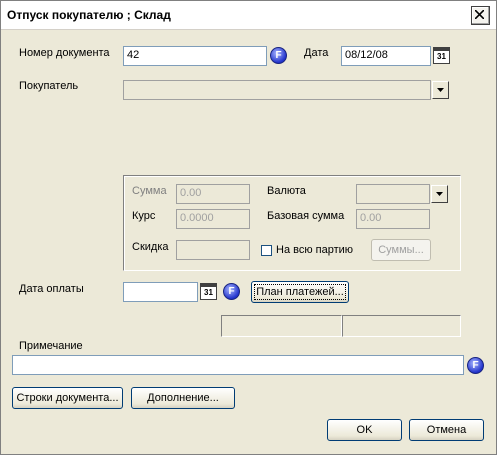 This screenshot has height=455, width=497. I want to click on date-calendar-button: 31, so click(441, 55).